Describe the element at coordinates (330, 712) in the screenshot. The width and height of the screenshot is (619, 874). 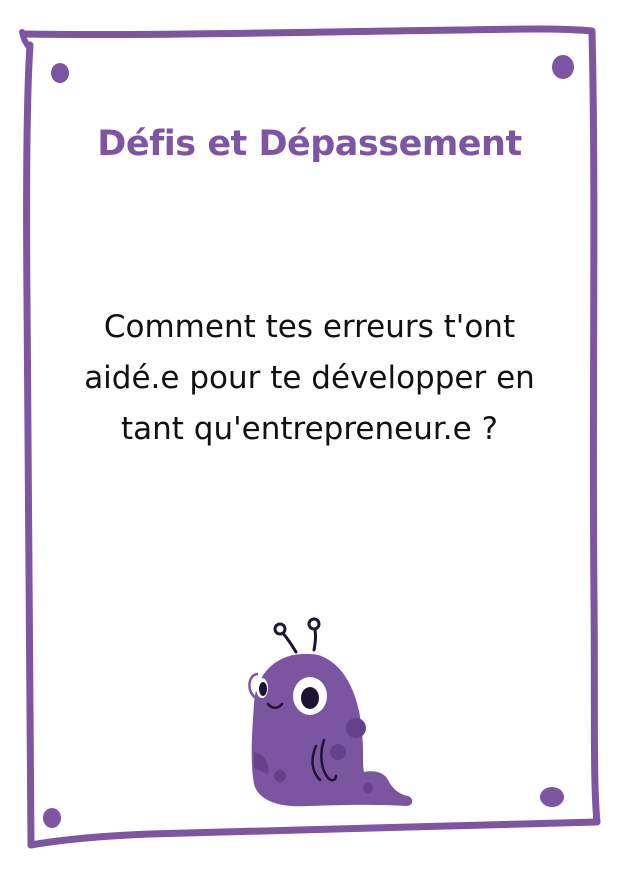
I see `purple-monster-icon` at that location.